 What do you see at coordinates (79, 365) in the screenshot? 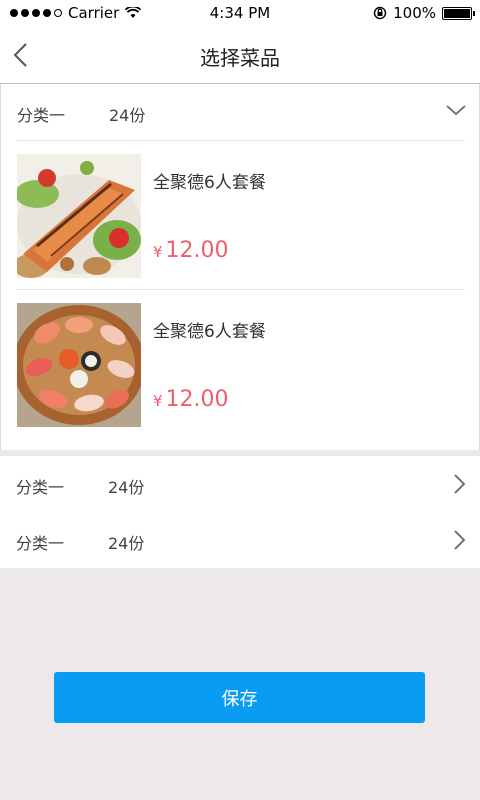
I see `sushi-platter-image` at bounding box center [79, 365].